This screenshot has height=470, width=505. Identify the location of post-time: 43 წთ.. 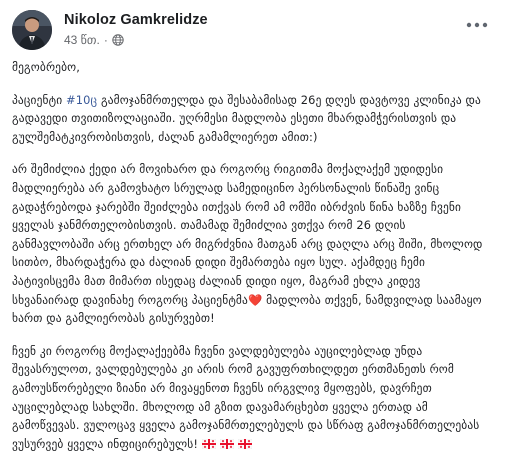
(82, 40).